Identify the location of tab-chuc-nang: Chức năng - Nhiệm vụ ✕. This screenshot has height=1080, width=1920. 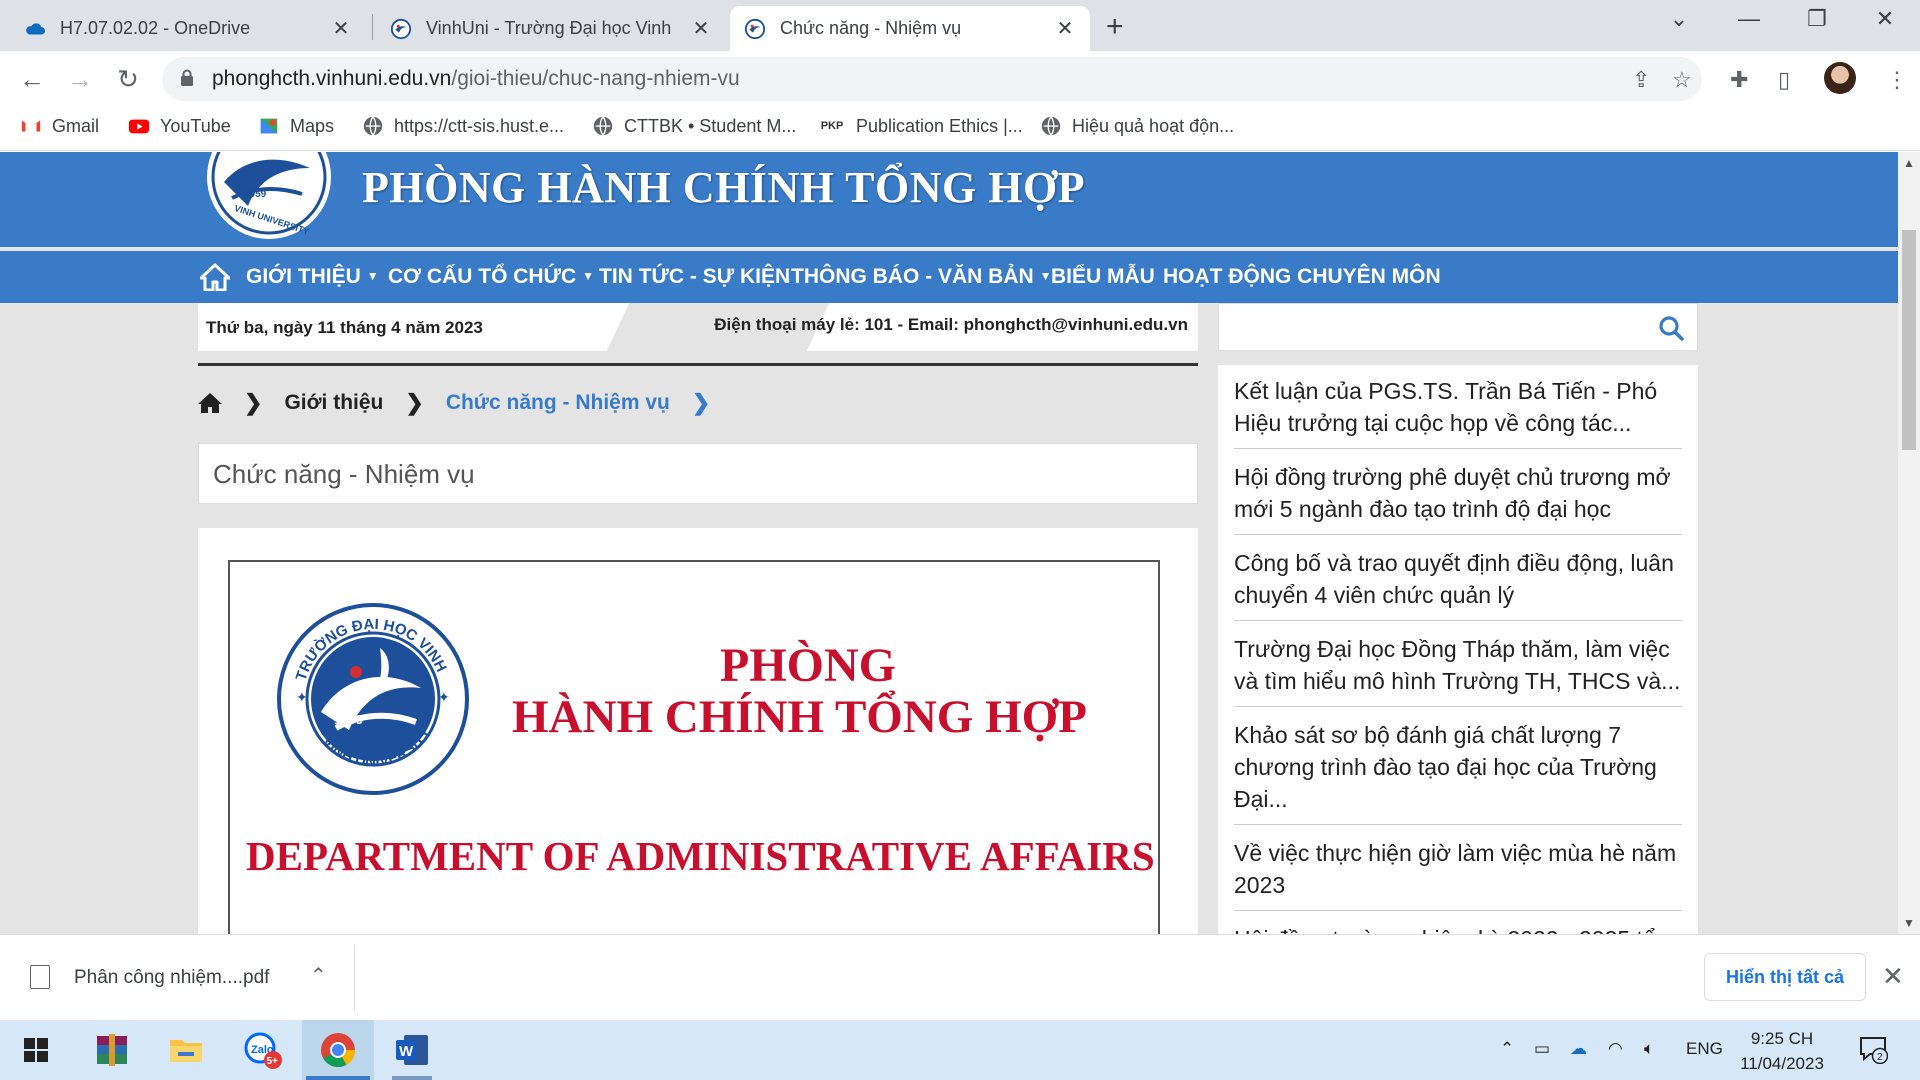
(910, 28).